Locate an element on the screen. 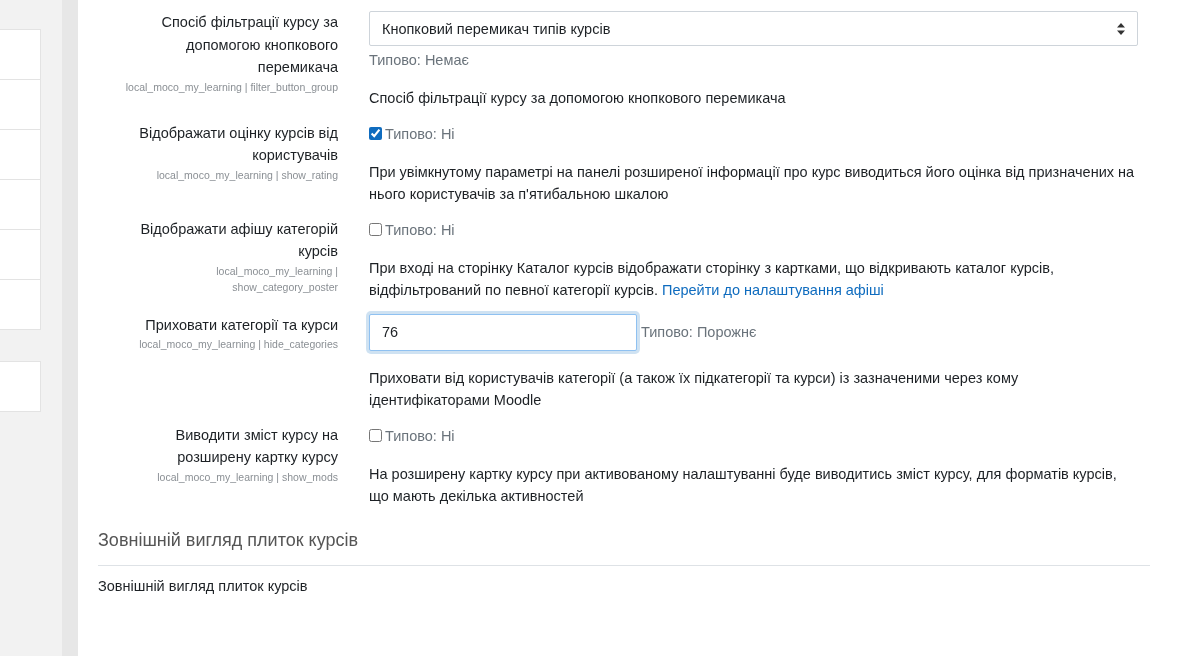 Image resolution: width=1177 pixels, height=656 pixels. setting-id: local_moco_my_learning | show_category_poster is located at coordinates (276, 279).